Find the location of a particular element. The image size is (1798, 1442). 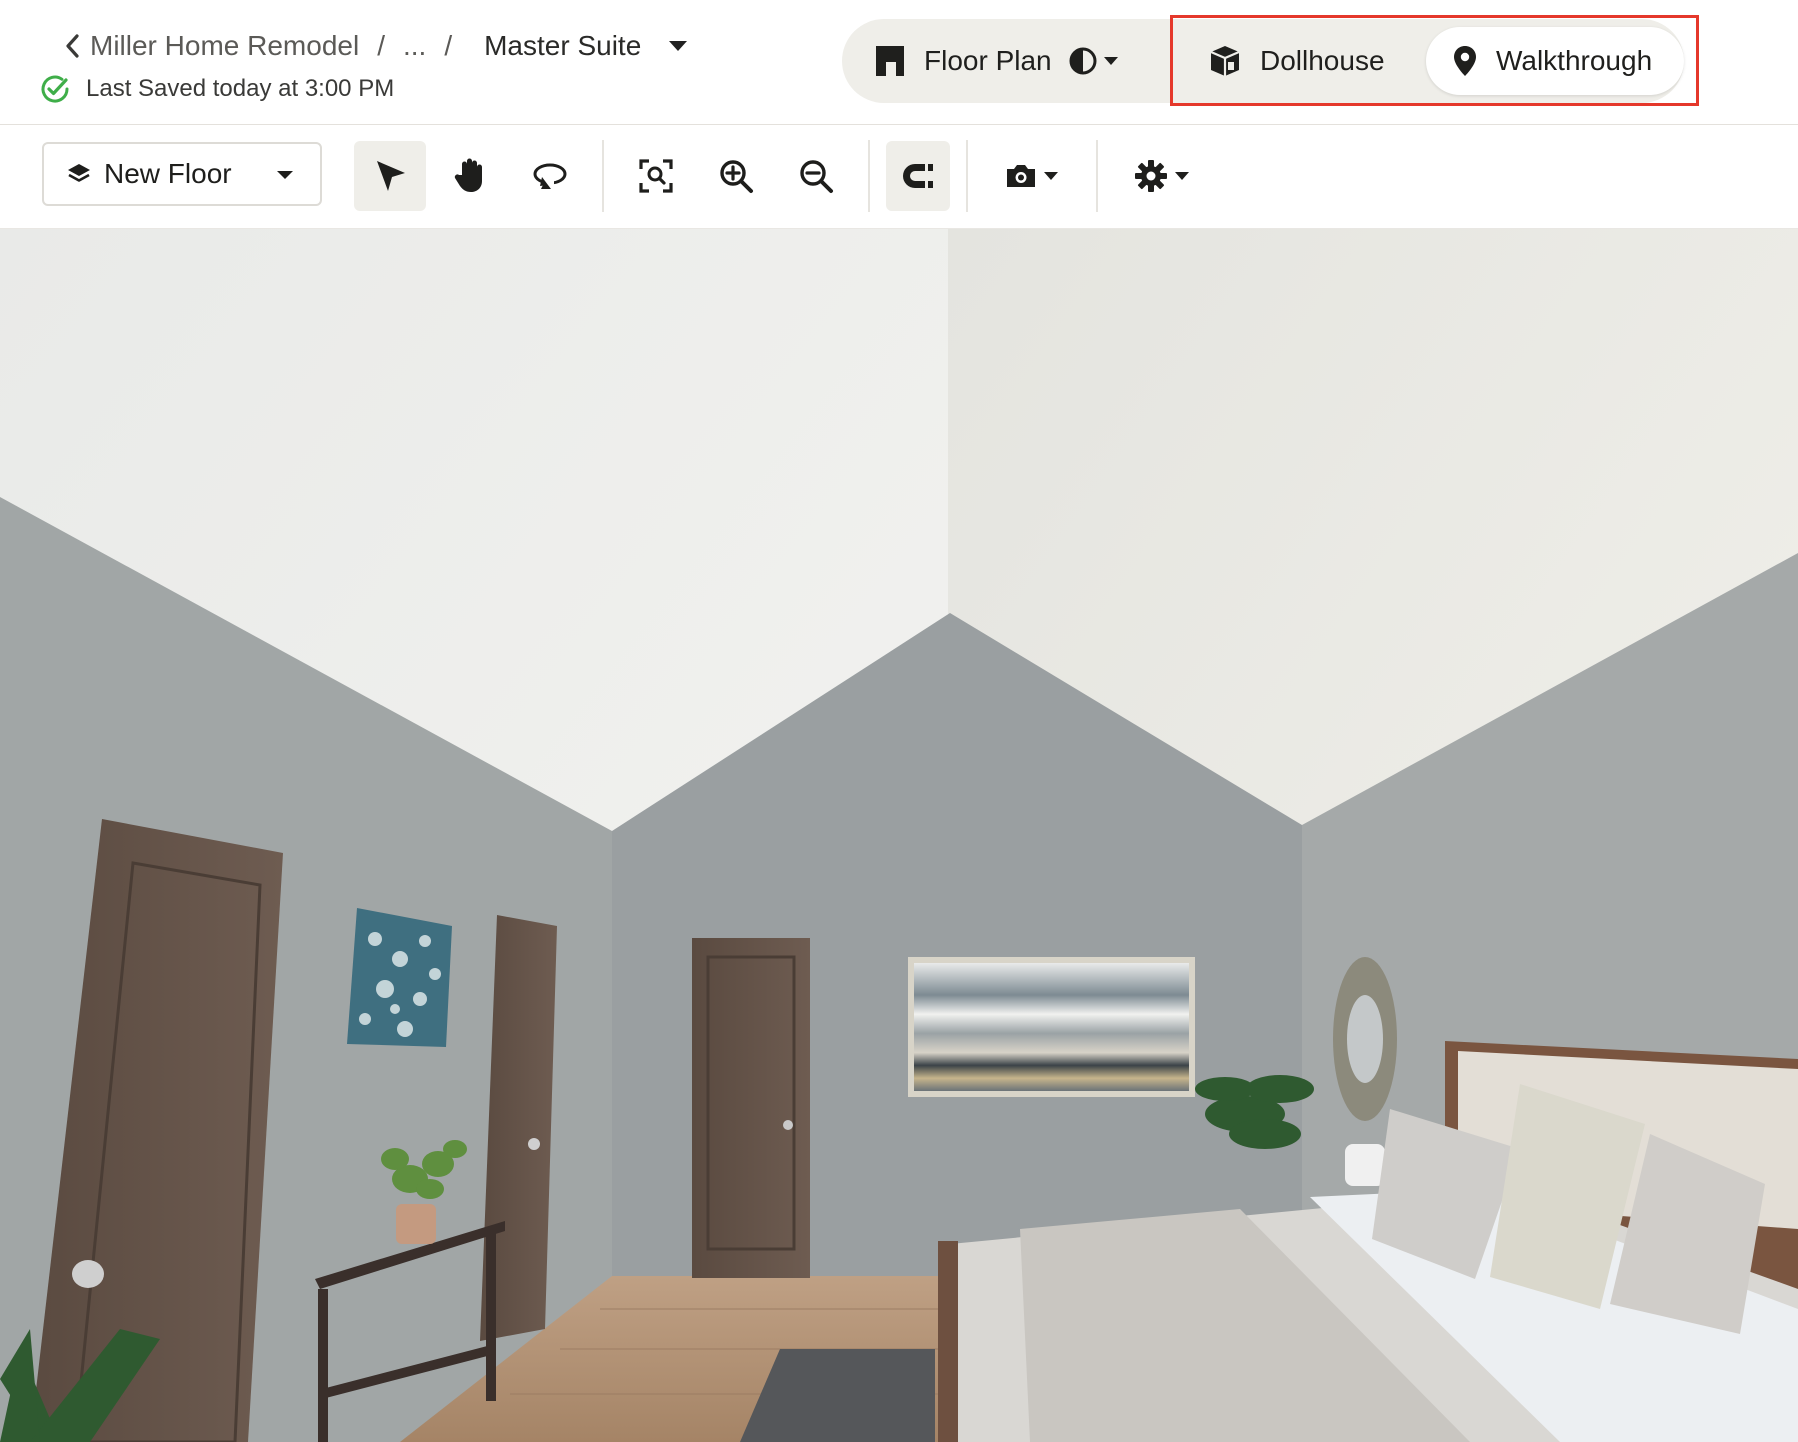

camera-button is located at coordinates (1032, 176).